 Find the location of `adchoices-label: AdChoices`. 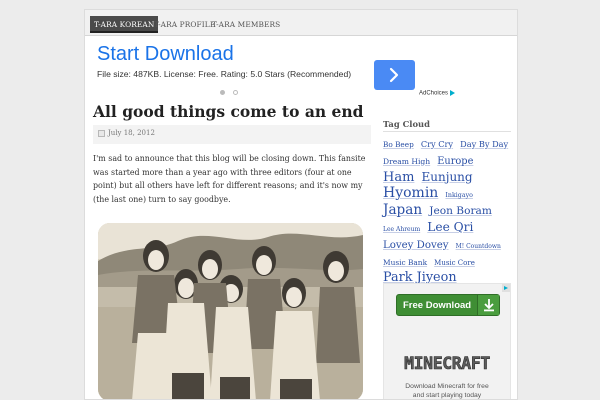

adchoices-label: AdChoices is located at coordinates (434, 93).